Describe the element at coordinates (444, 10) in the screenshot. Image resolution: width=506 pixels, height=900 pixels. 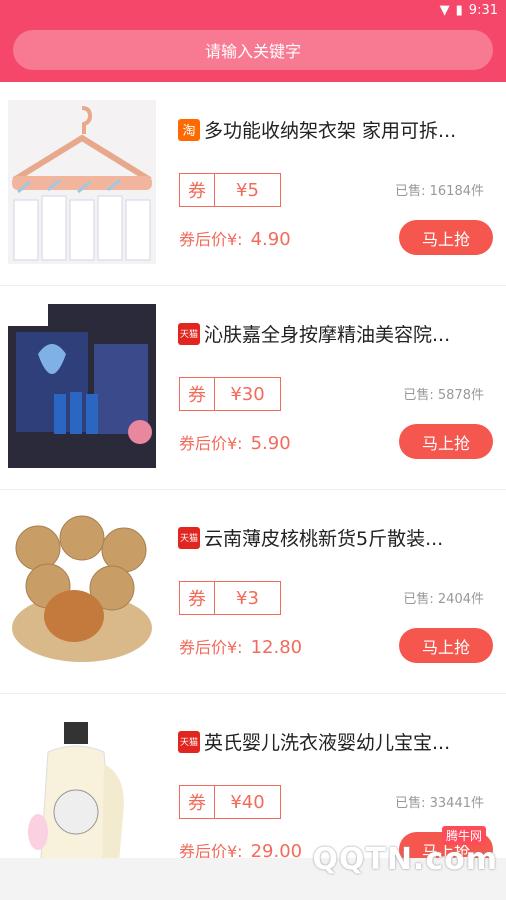
I see `wifi-icon: ▼` at that location.